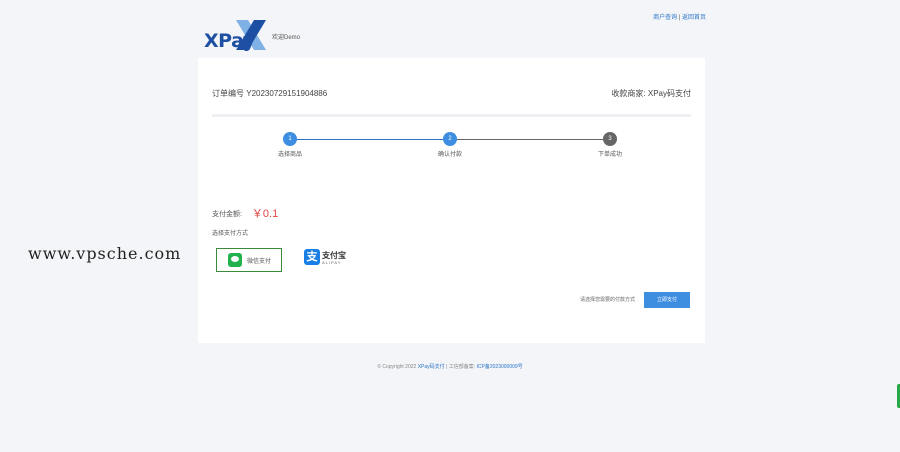 Image resolution: width=900 pixels, height=452 pixels. What do you see at coordinates (105, 253) in the screenshot?
I see `watermark-text: www.vpsche.com` at bounding box center [105, 253].